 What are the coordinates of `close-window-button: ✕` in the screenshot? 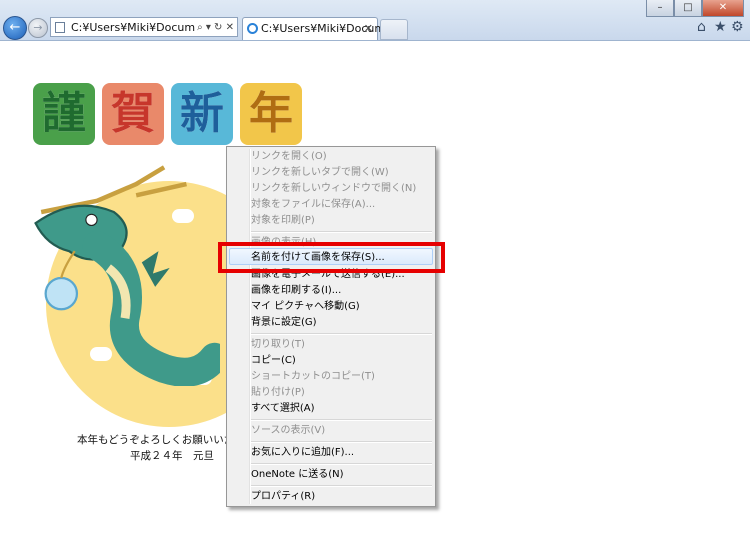 It's located at (723, 8).